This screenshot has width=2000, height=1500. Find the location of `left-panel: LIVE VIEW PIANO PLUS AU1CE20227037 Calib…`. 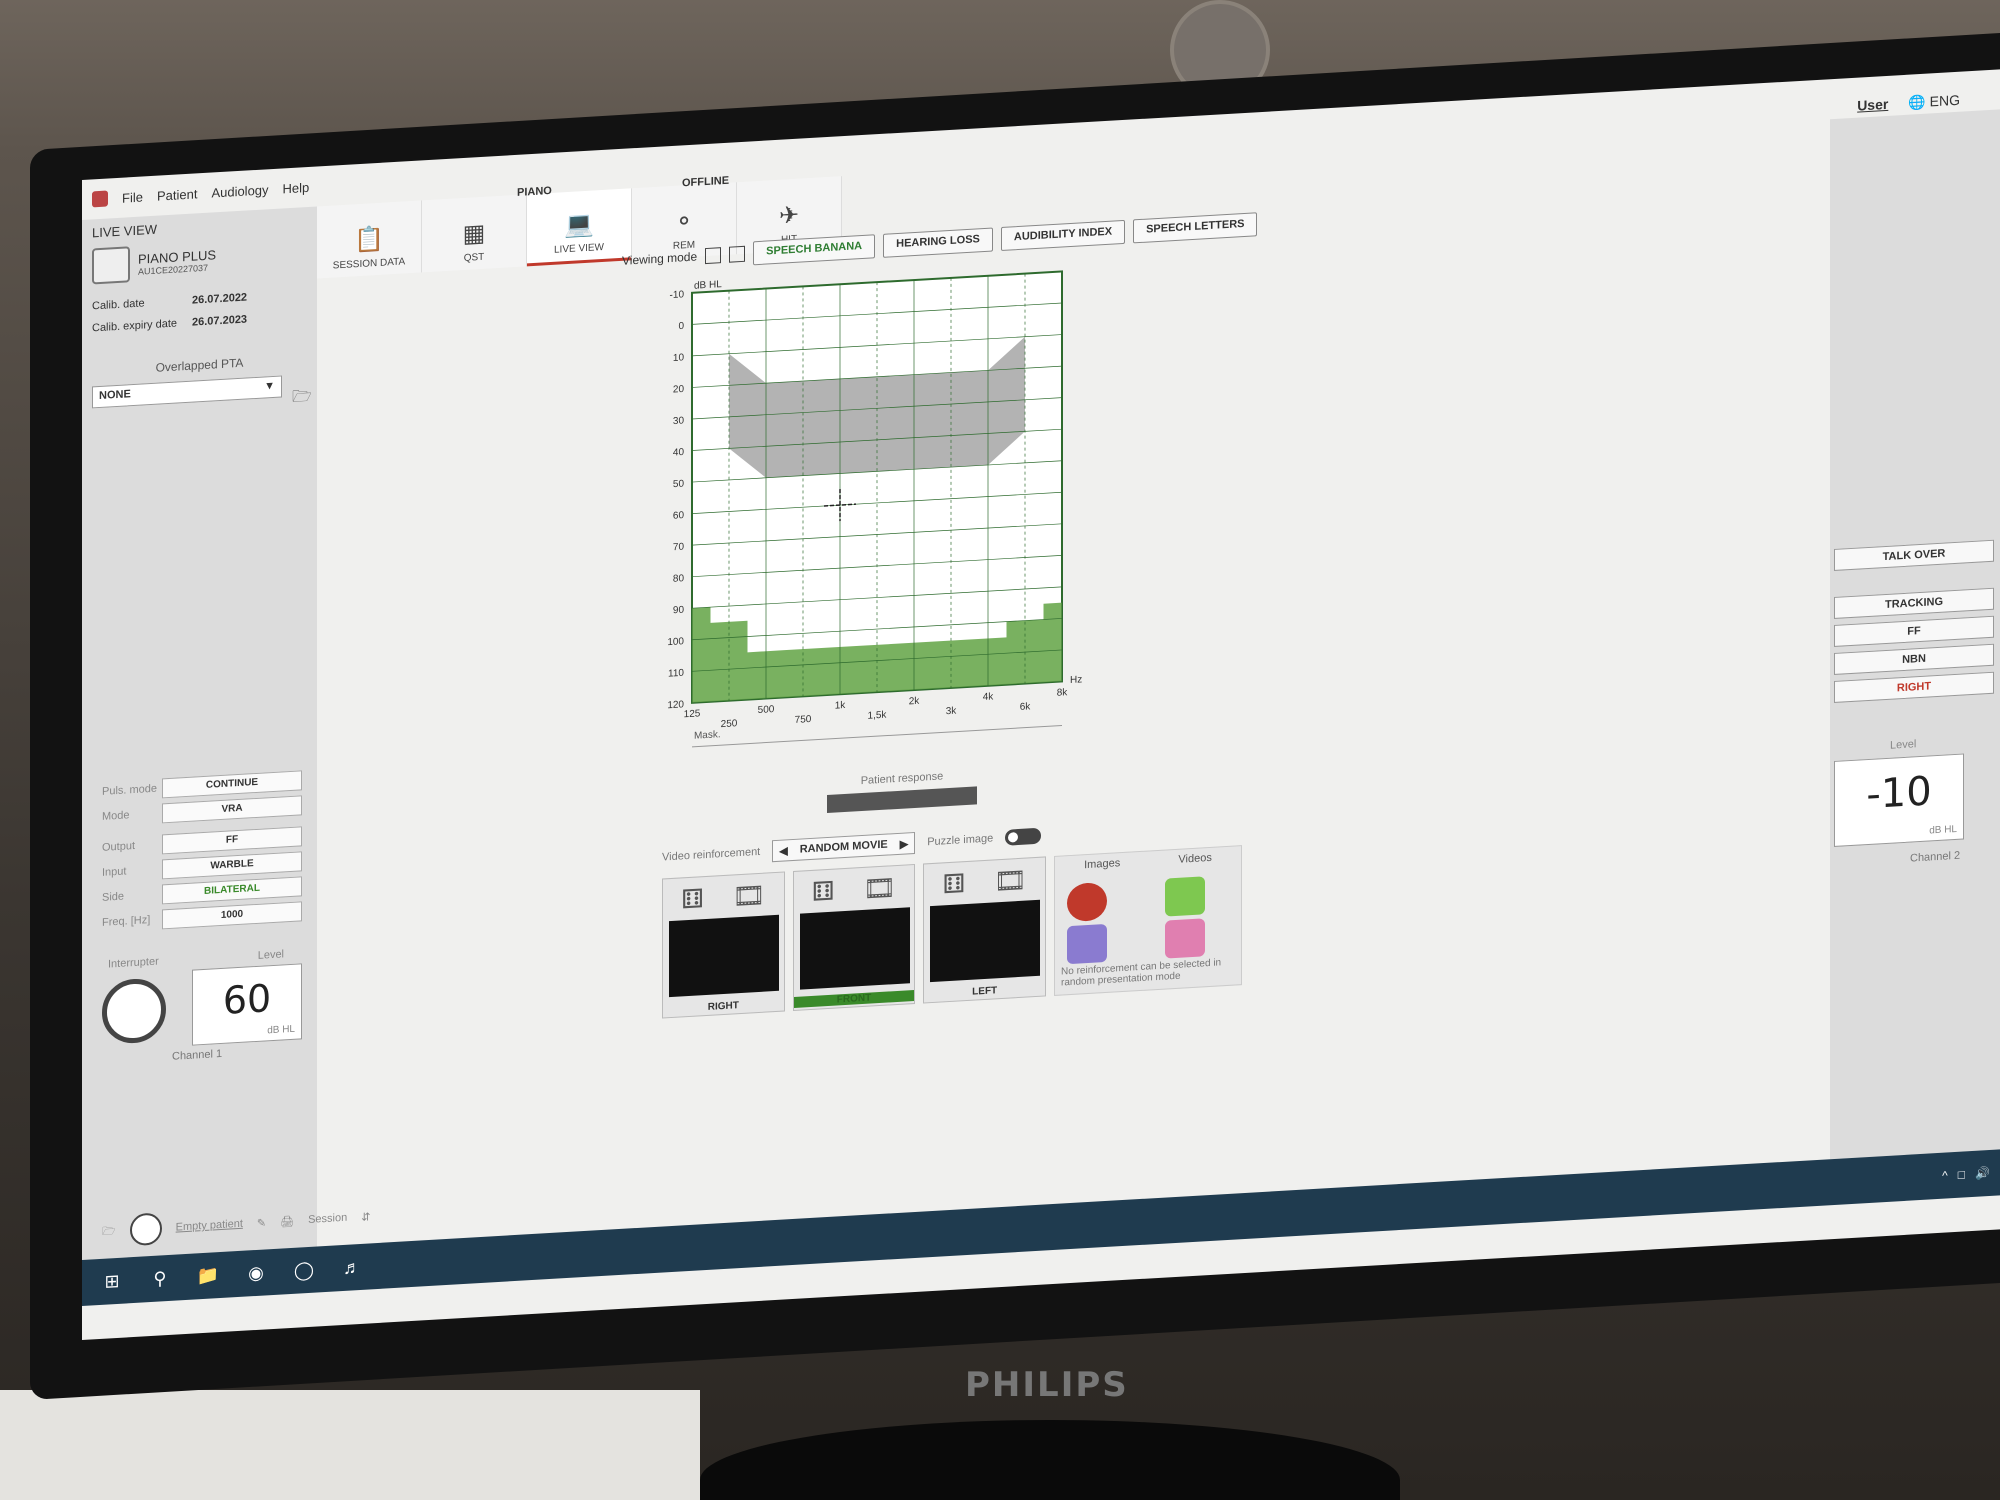

left-panel: LIVE VIEW PIANO PLUS AU1CE20227037 Calib… is located at coordinates (199, 733).